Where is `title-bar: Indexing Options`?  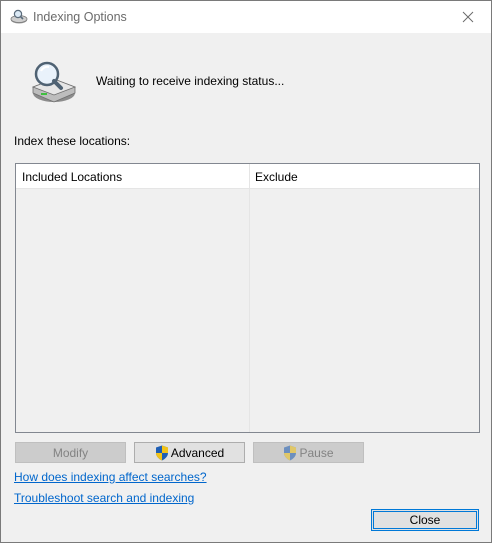
title-bar: Indexing Options is located at coordinates (246, 17).